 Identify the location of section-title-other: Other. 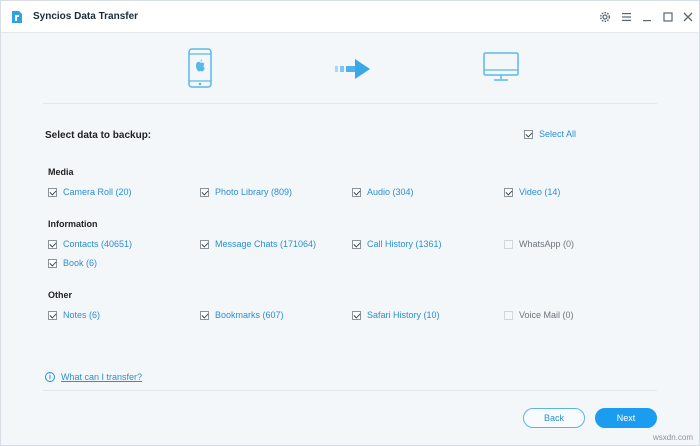
(60, 295).